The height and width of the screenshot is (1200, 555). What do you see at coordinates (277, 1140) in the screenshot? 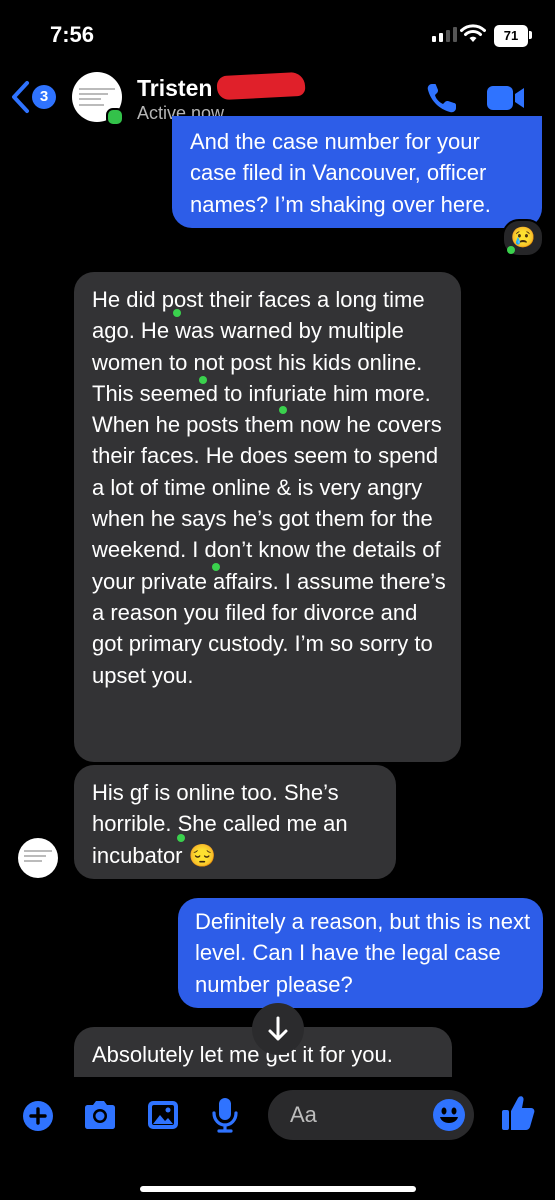
I see `message-composer` at bounding box center [277, 1140].